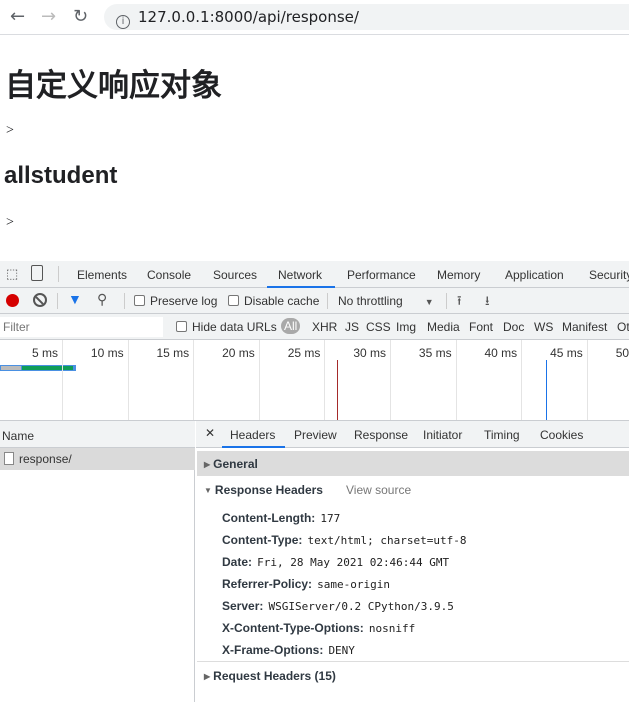  I want to click on response-header-row: Server: WSGIServer/0.2 CPython/3.9.5, so click(338, 604).